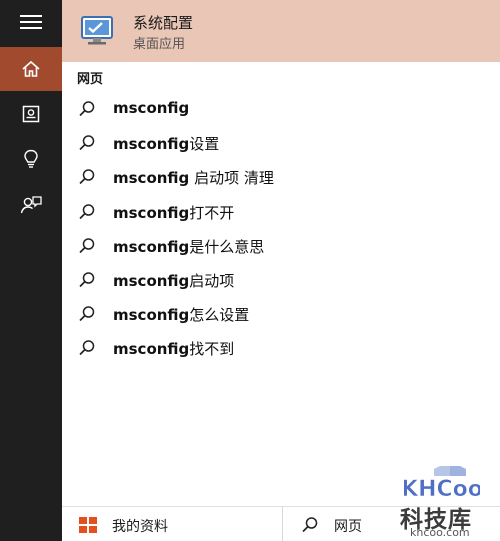 This screenshot has width=500, height=541. I want to click on sidebar-item-home, so click(31, 69).